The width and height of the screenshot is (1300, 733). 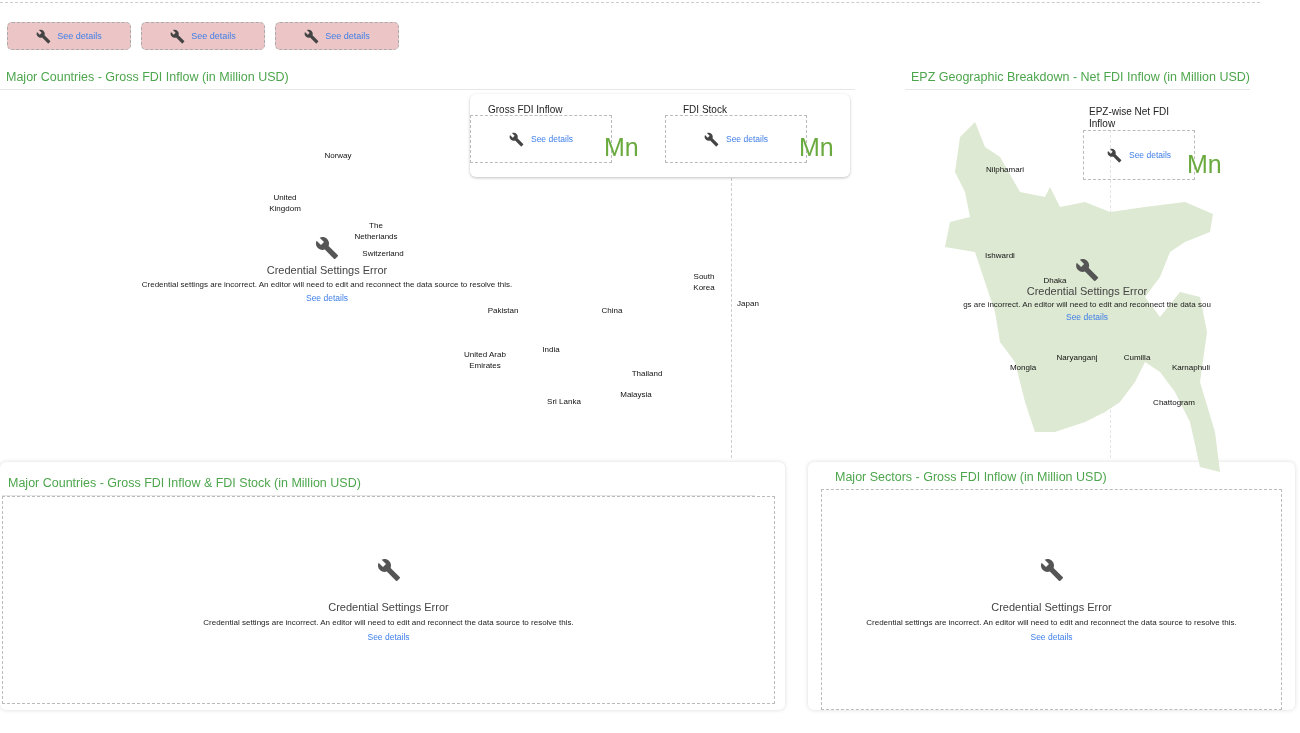 I want to click on zone-label: Nilphamari, so click(x=1005, y=169).